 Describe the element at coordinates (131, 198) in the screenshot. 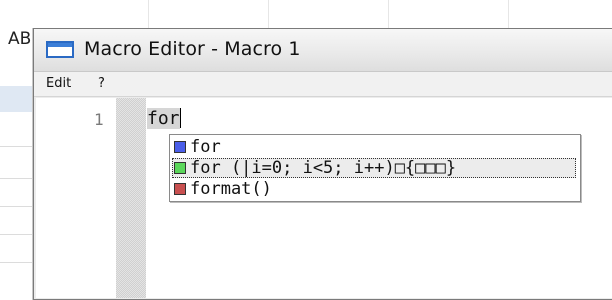

I see `fold-margin` at that location.